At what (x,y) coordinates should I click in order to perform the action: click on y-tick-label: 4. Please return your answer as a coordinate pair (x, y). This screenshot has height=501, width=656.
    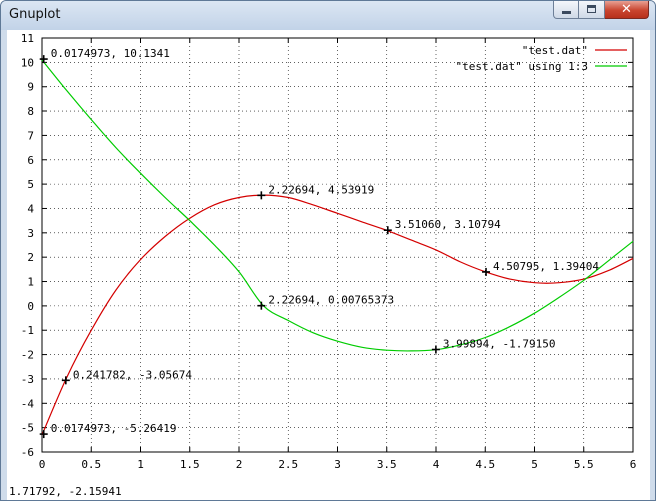
    Looking at the image, I should click on (30, 208).